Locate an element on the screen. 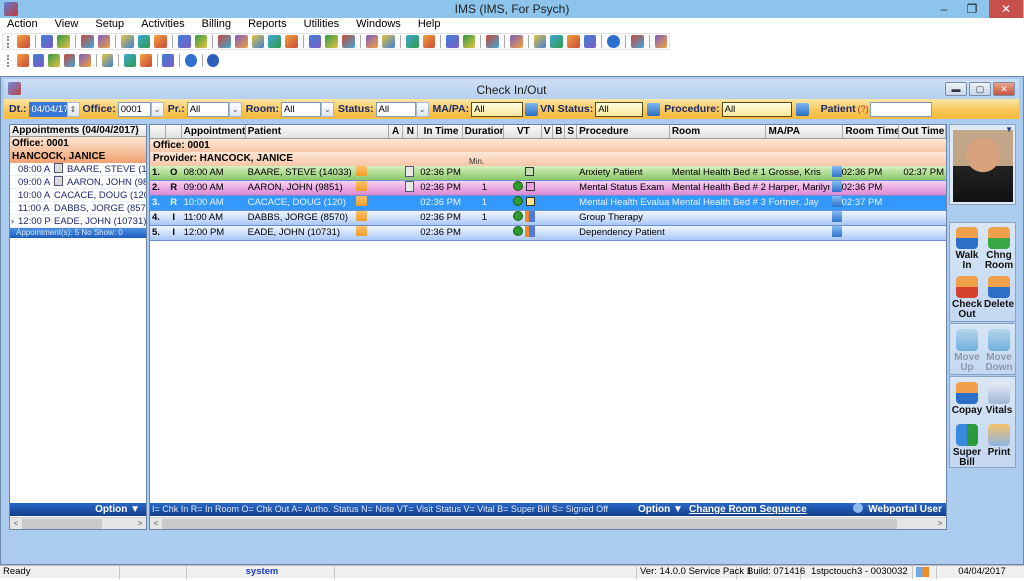 Image resolution: width=1024 pixels, height=581 pixels. menu-help: Help is located at coordinates (429, 24).